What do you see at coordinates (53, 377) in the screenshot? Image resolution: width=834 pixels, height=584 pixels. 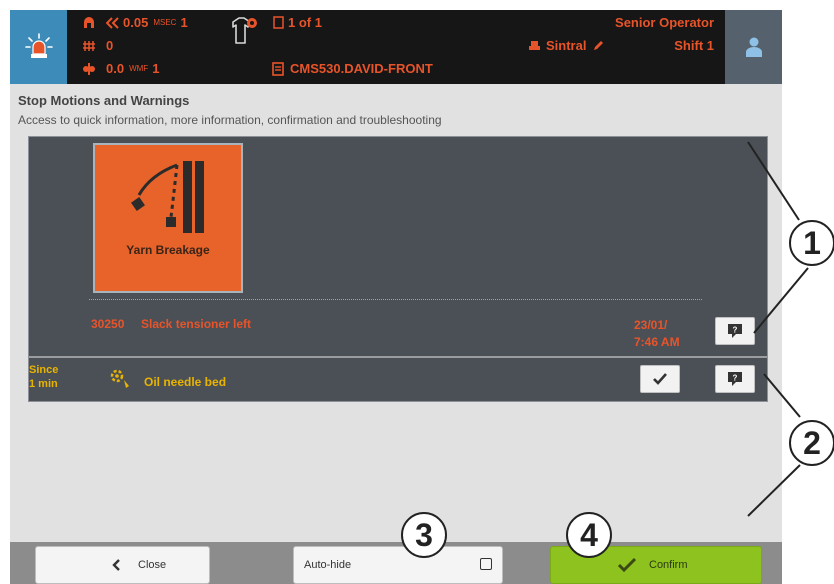 I see `warning-since: Since 1 min` at bounding box center [53, 377].